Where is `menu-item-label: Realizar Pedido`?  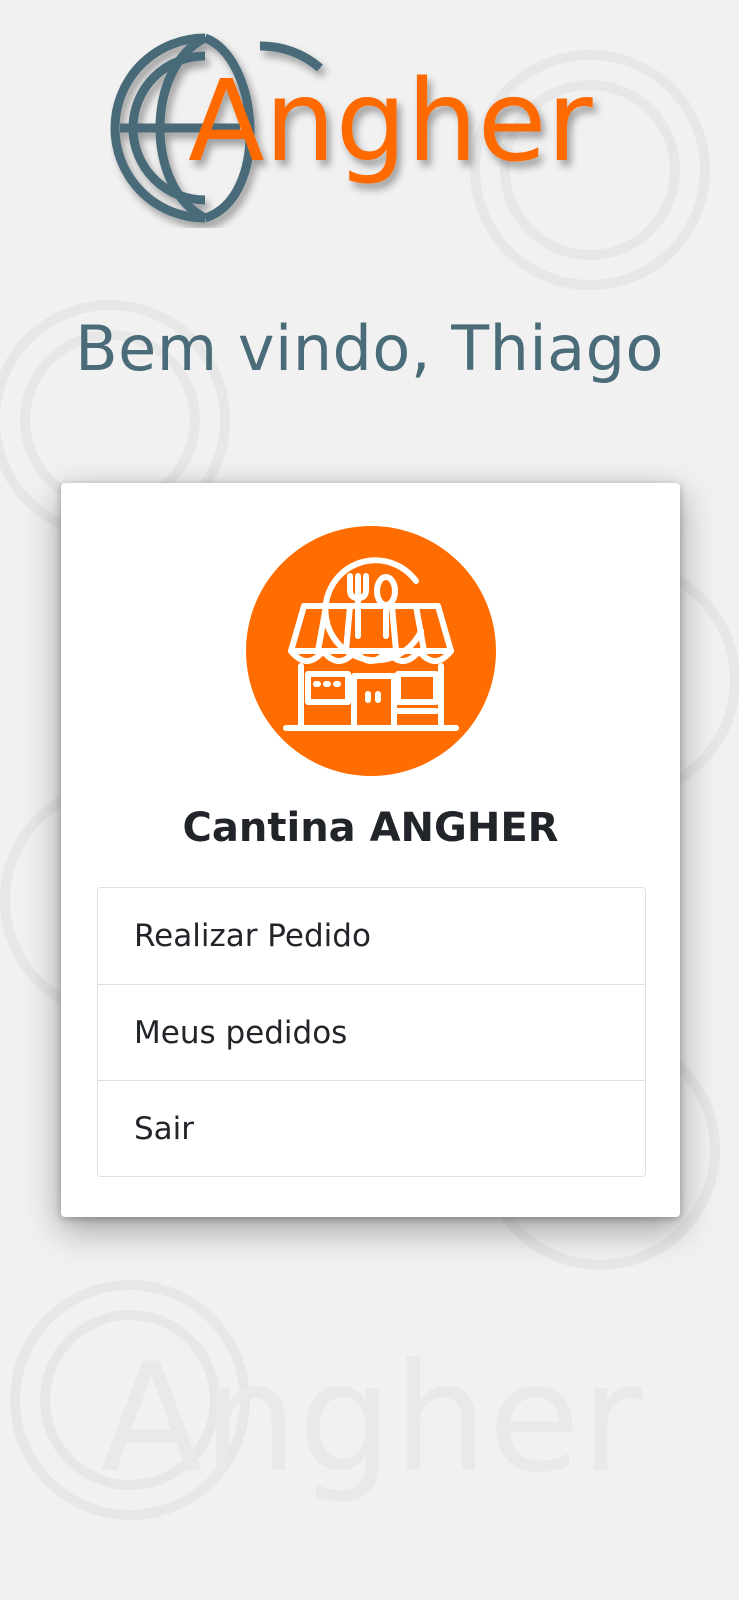
menu-item-label: Realizar Pedido is located at coordinates (252, 936).